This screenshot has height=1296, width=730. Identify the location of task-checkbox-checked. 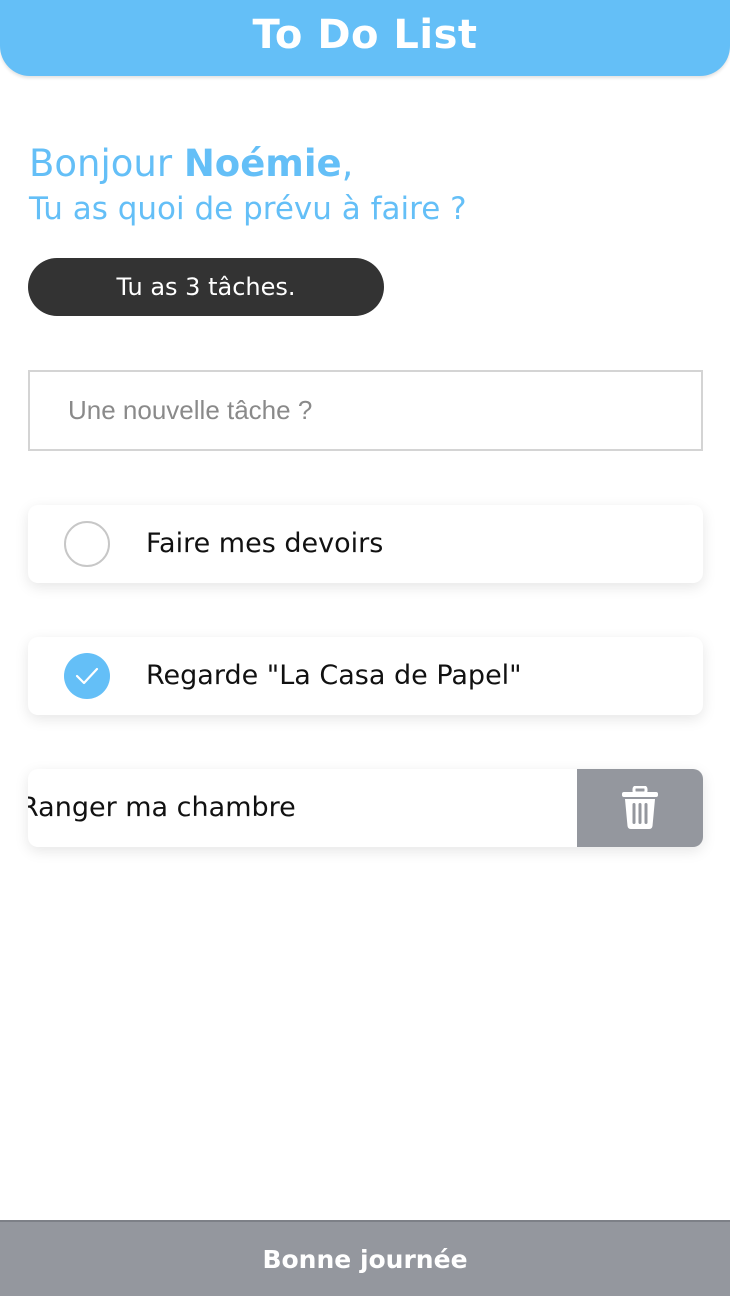
(87, 676).